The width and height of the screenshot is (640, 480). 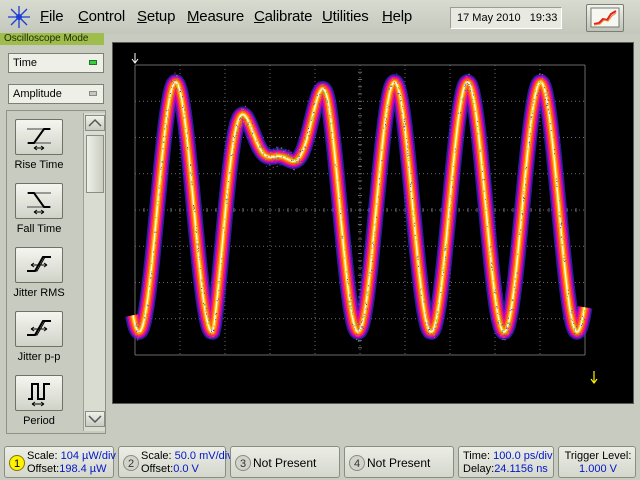 I want to click on scroll-down-arrow-icon, so click(x=95, y=419).